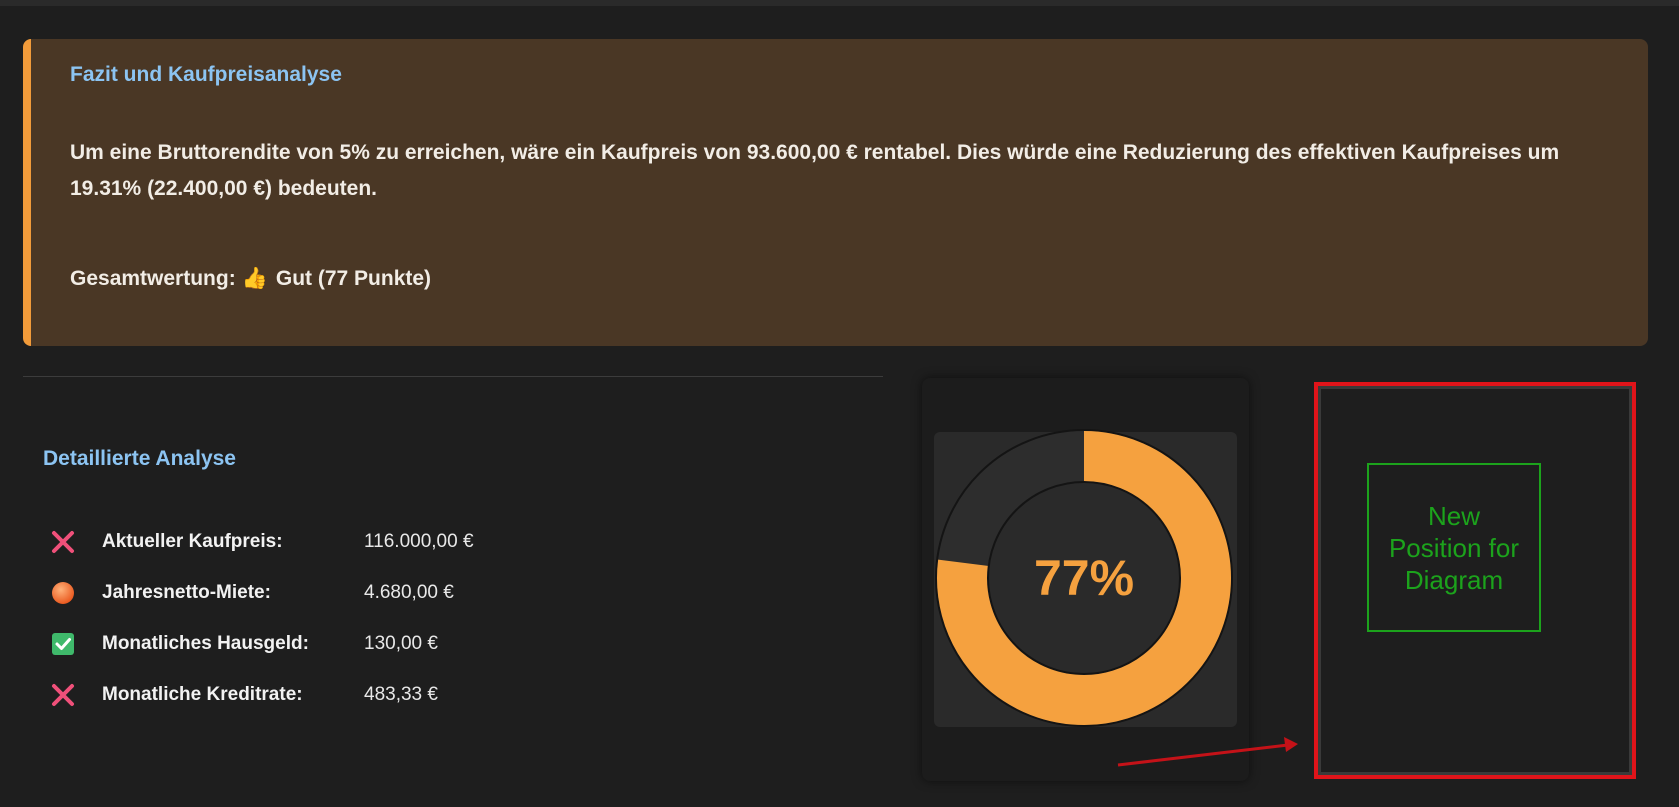 This screenshot has width=1679, height=807. I want to click on new-position-label: New Position for Diagram, so click(1454, 547).